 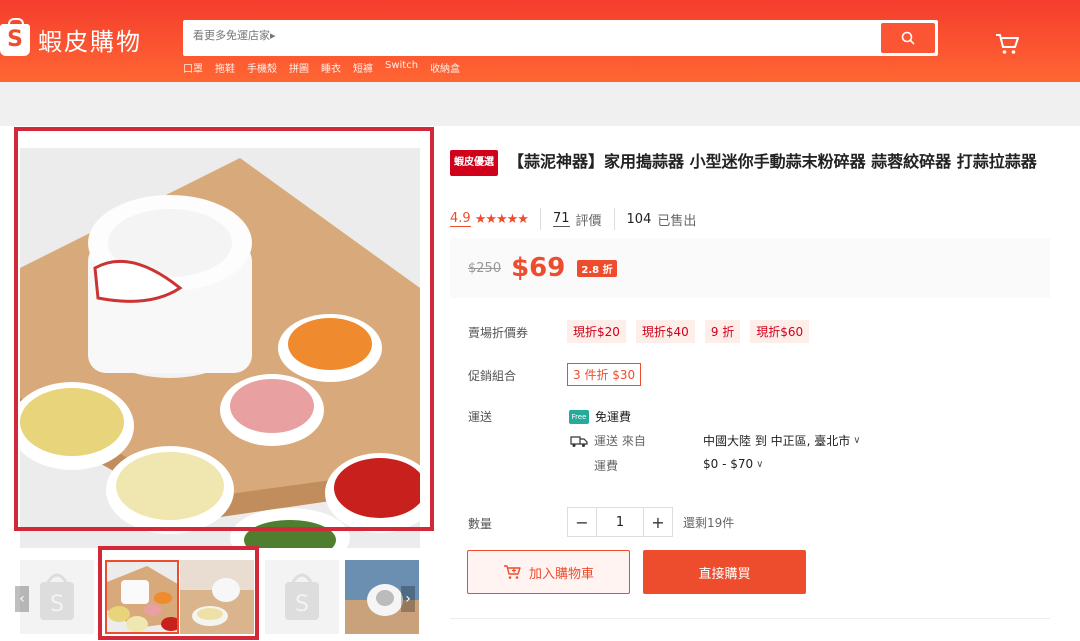 I want to click on free-shipping-icon: Free, so click(x=579, y=416).